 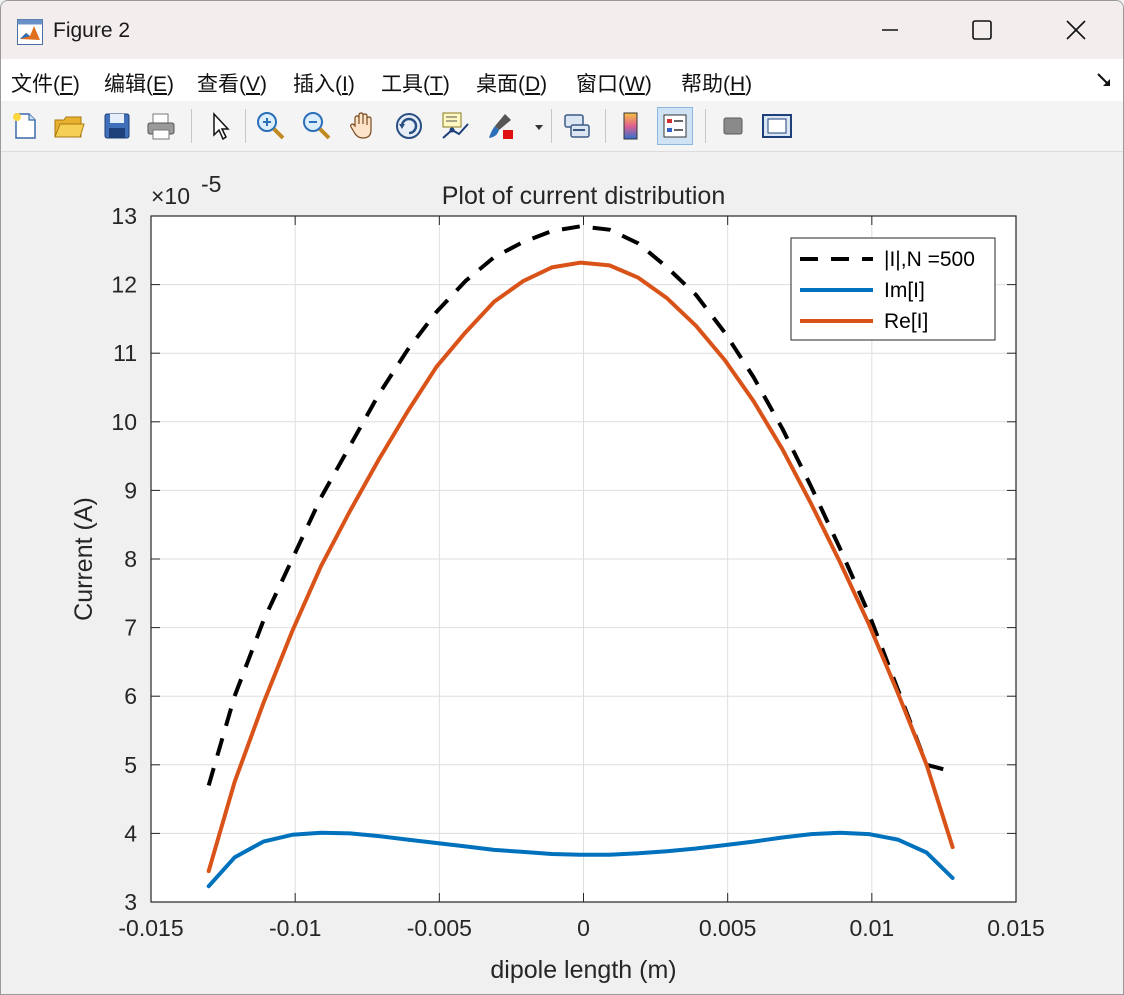 What do you see at coordinates (130, 765) in the screenshot?
I see `y-tick-label: 5` at bounding box center [130, 765].